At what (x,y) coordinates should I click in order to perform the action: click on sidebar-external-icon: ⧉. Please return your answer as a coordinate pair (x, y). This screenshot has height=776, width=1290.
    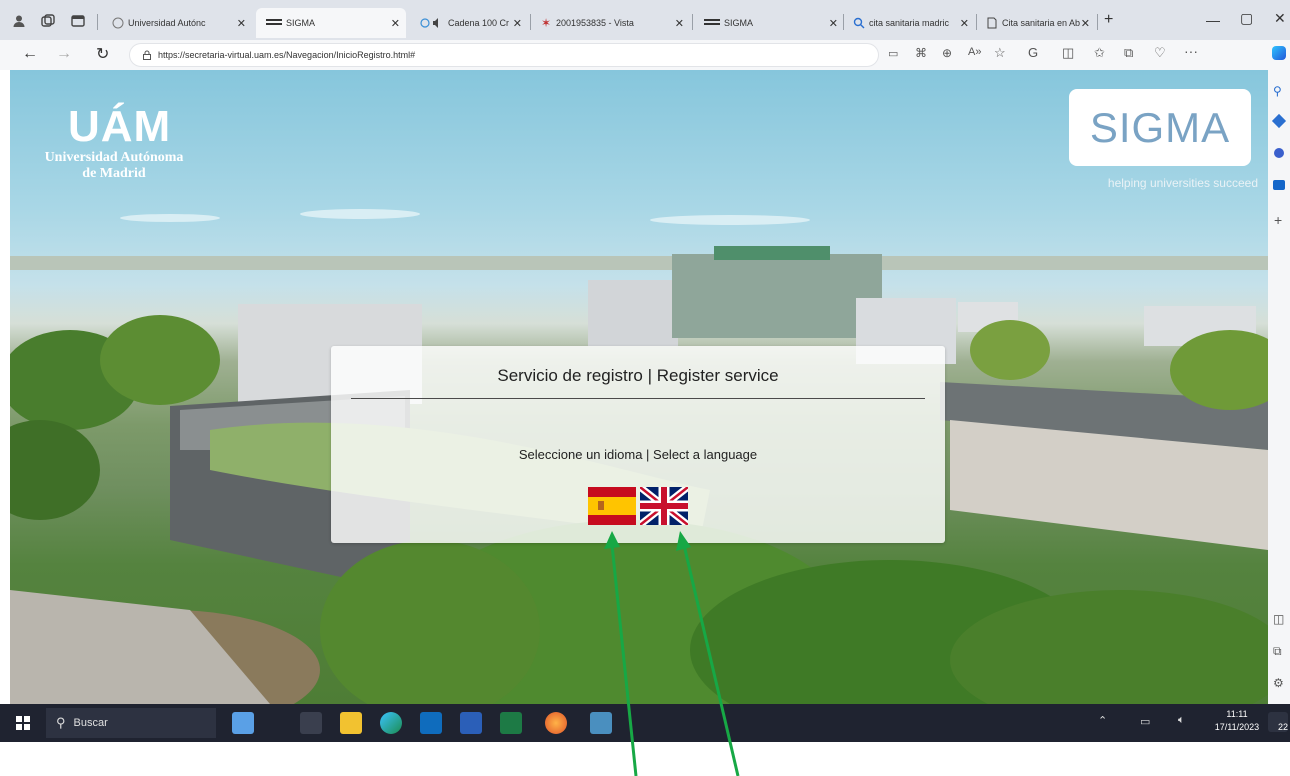
    Looking at the image, I should click on (1277, 651).